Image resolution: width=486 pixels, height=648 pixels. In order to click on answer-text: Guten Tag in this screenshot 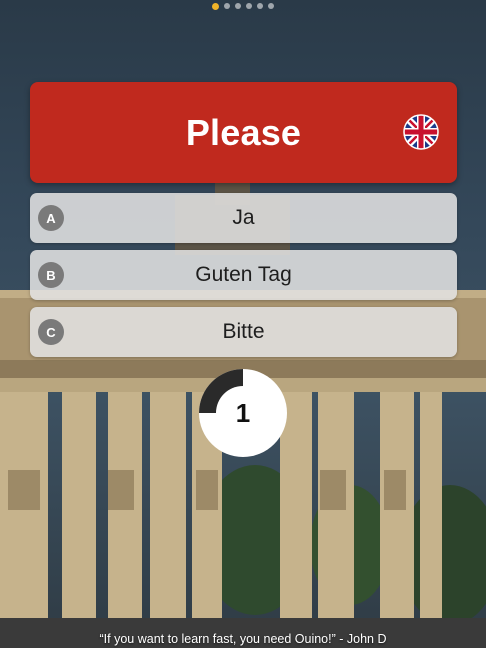, I will do `click(243, 274)`.